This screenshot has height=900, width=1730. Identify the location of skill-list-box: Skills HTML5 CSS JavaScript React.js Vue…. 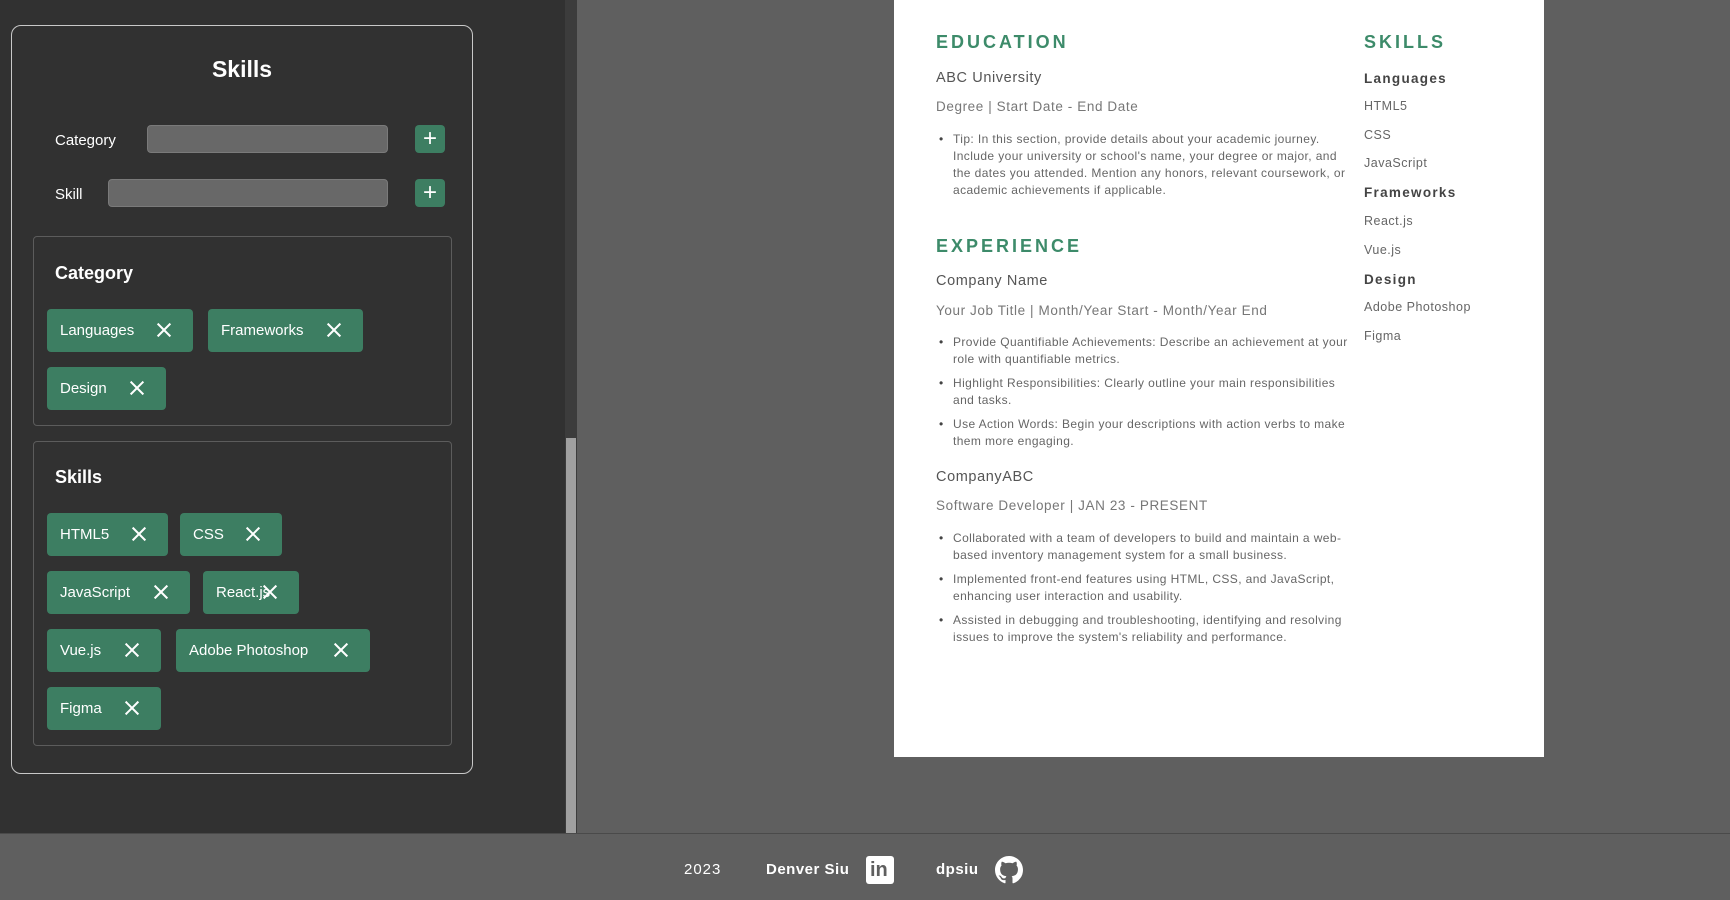
(242, 593).